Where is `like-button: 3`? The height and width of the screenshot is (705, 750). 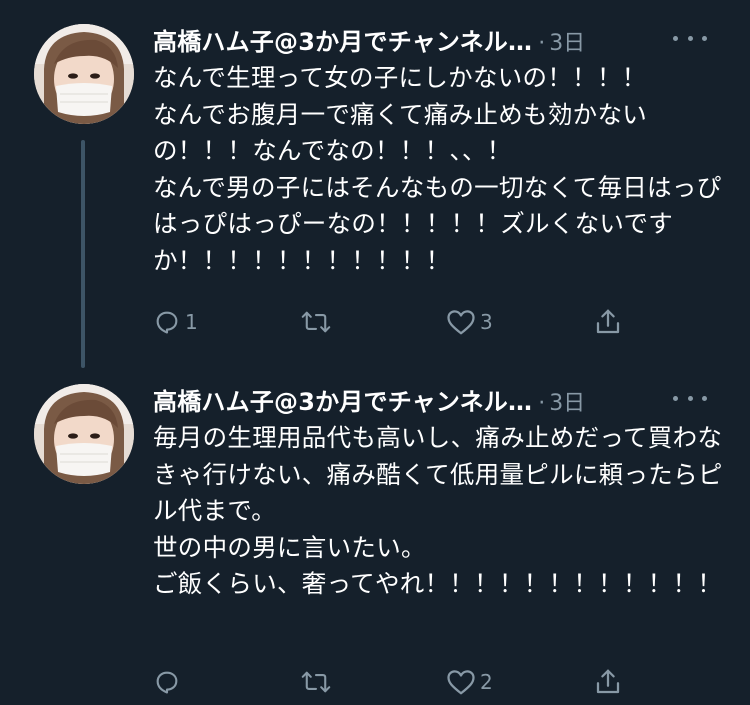 like-button: 3 is located at coordinates (469, 322).